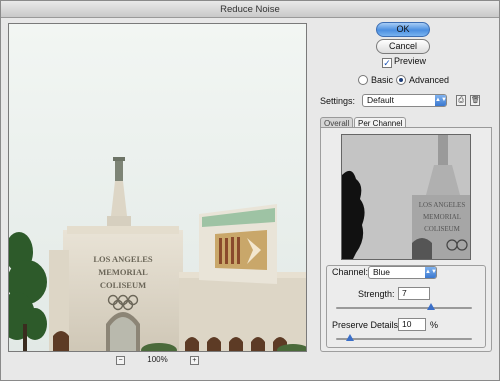  I want to click on preview-checkbox-row: ✓ Preview, so click(404, 61).